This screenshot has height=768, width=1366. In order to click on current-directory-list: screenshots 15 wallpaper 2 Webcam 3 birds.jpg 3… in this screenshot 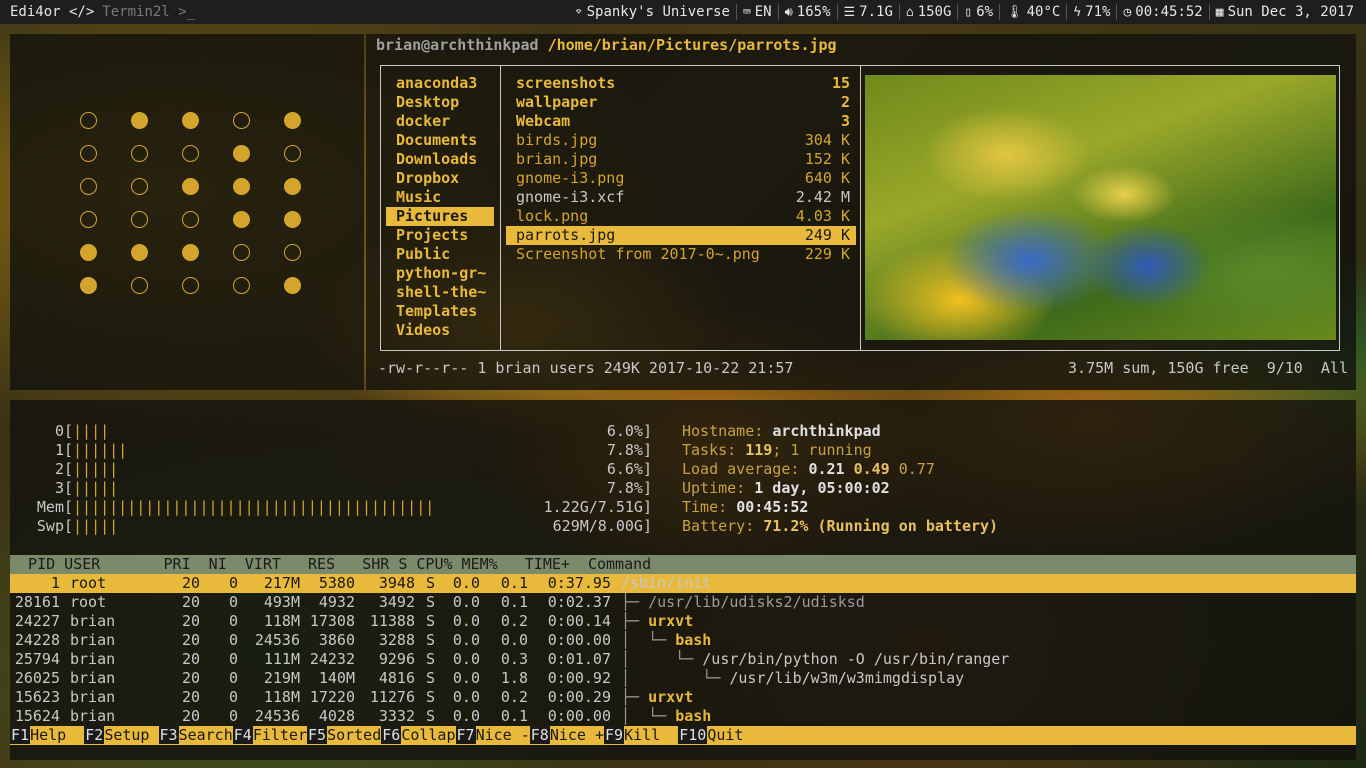, I will do `click(681, 208)`.